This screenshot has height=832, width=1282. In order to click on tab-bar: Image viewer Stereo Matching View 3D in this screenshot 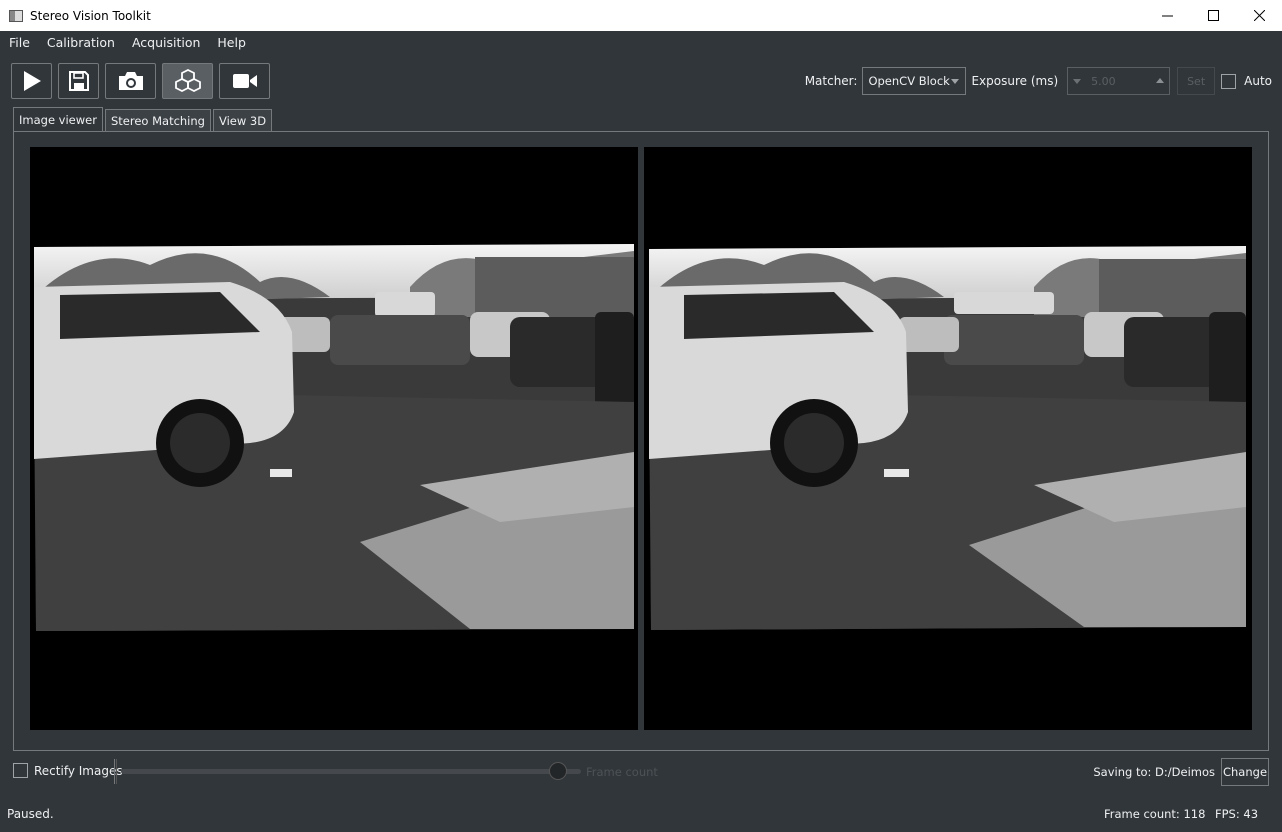, I will do `click(143, 119)`.